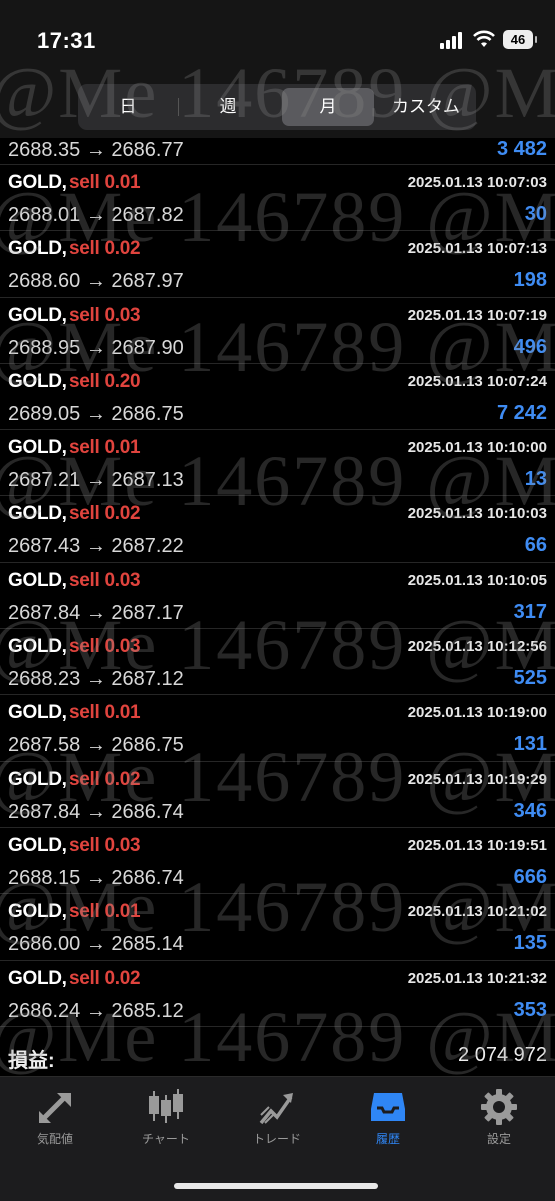 The image size is (555, 1201). Describe the element at coordinates (521, 149) in the screenshot. I see `profit-value: 3 482` at that location.